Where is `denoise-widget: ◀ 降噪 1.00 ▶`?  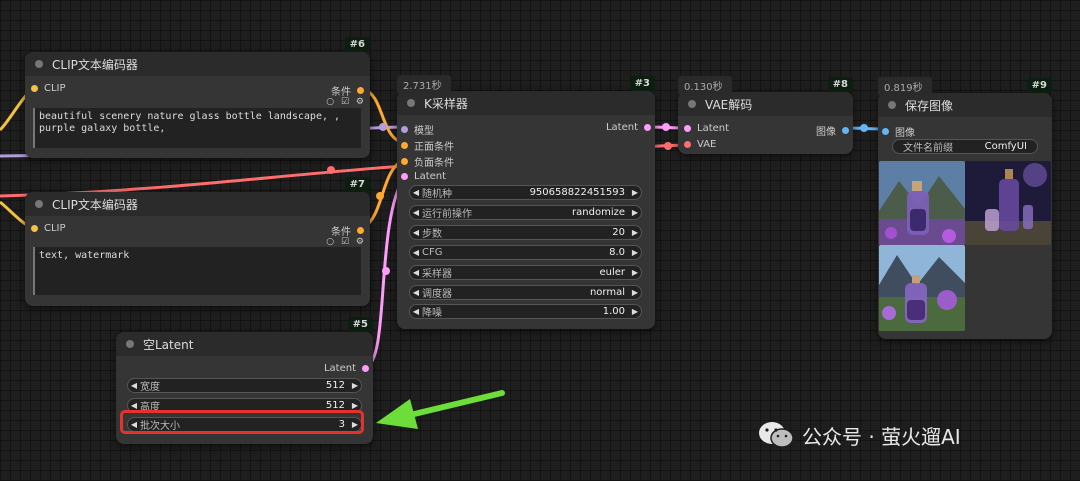 denoise-widget: ◀ 降噪 1.00 ▶ is located at coordinates (525, 311).